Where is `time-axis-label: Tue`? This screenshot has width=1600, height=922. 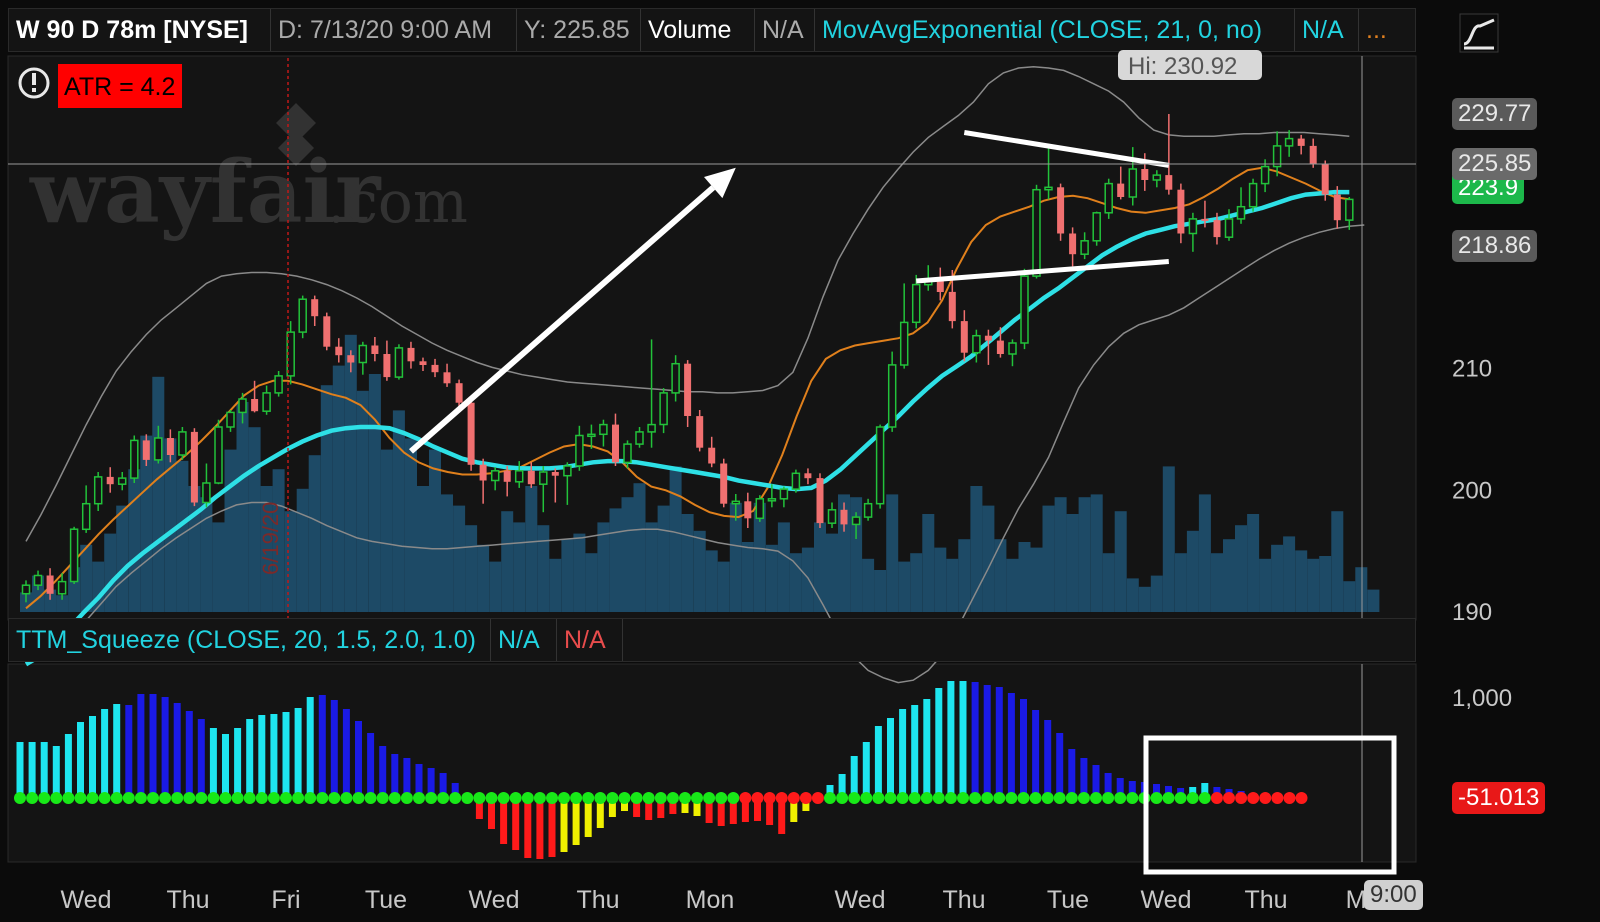 time-axis-label: Tue is located at coordinates (1068, 900).